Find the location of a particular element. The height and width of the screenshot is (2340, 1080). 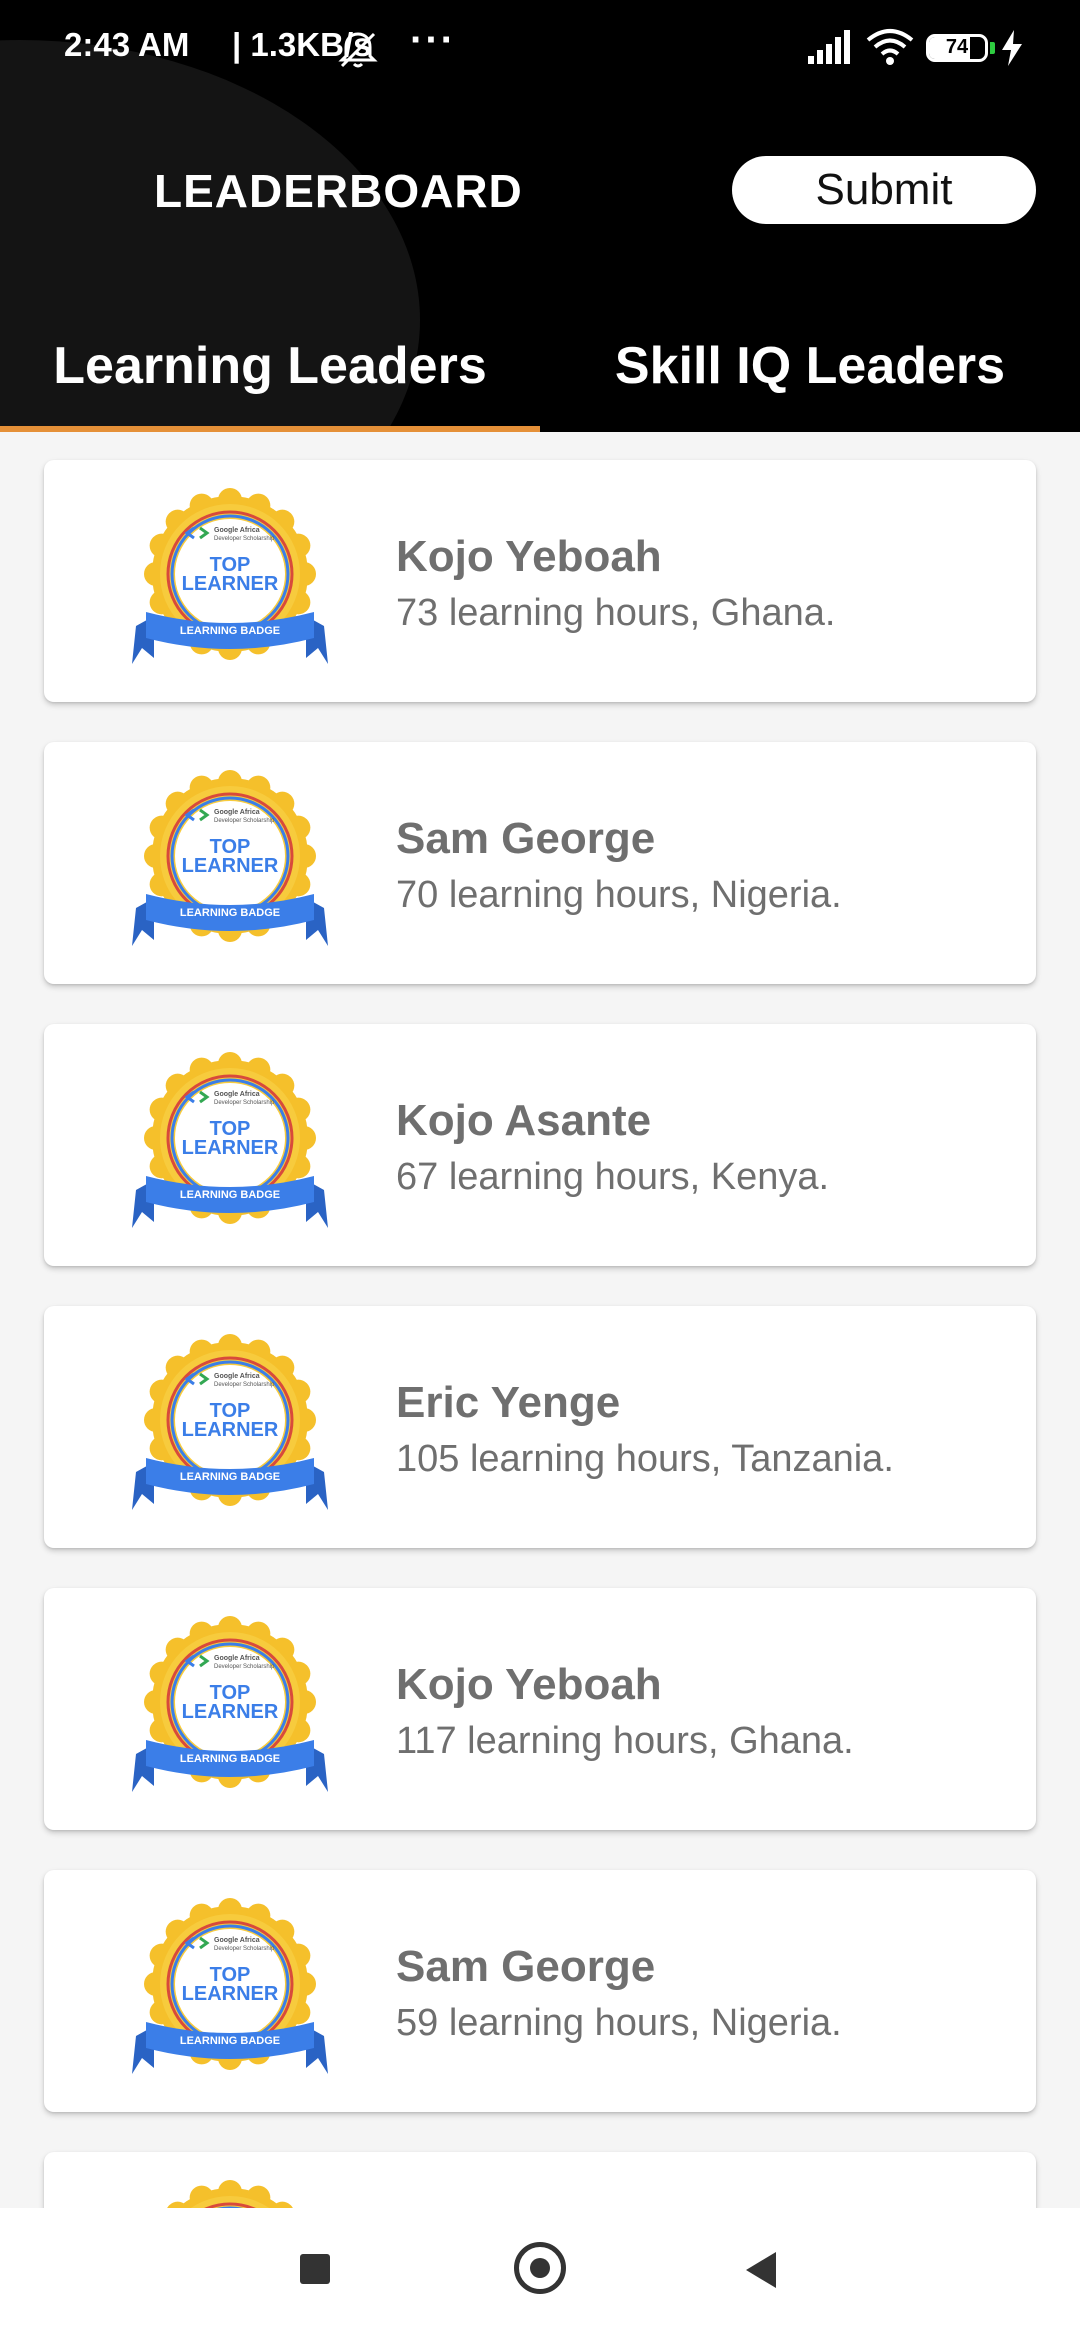

mute-notifications-icon is located at coordinates (358, 50).